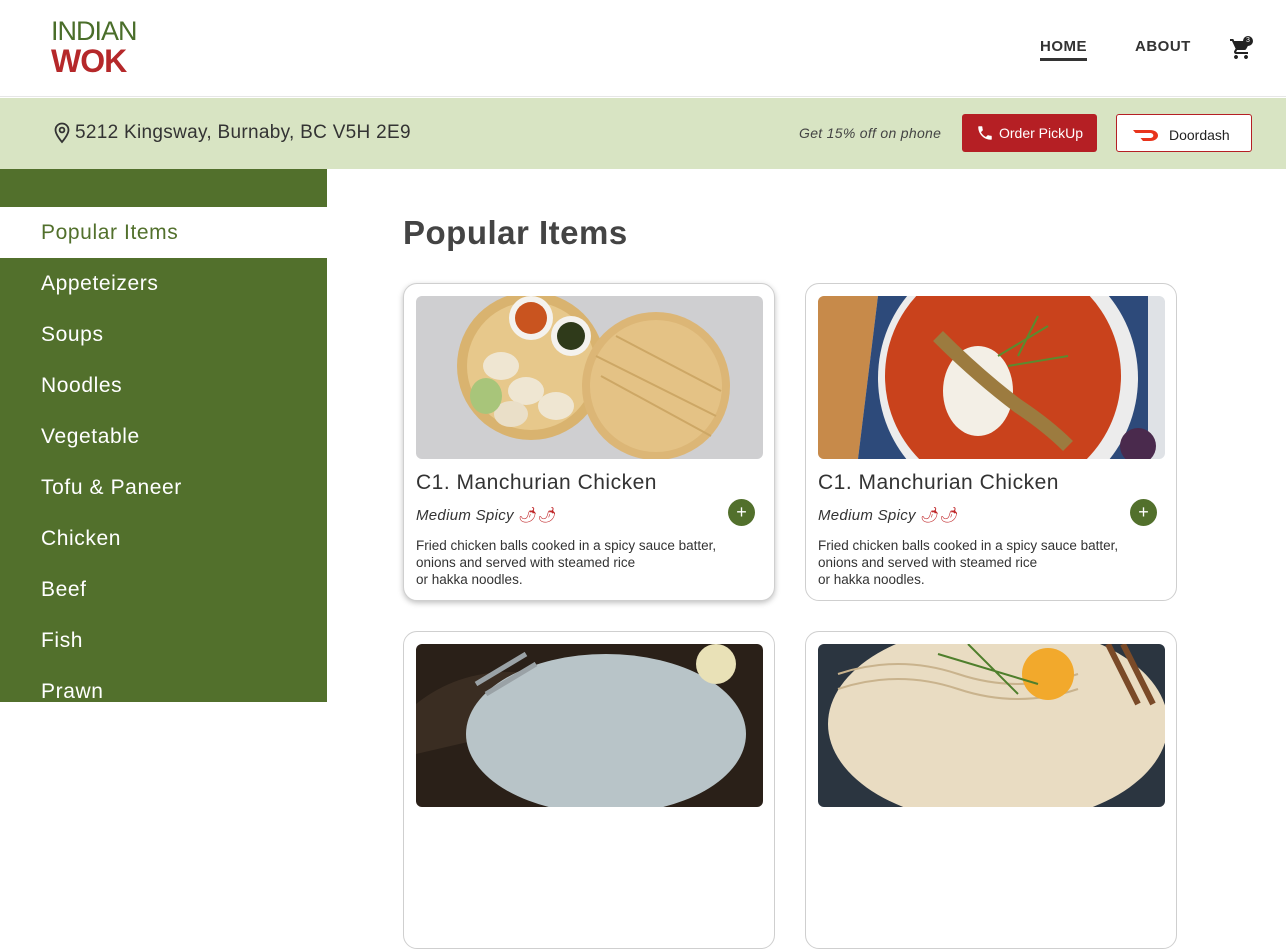  Describe the element at coordinates (515, 232) in the screenshot. I see `section-title: Popular Items` at that location.